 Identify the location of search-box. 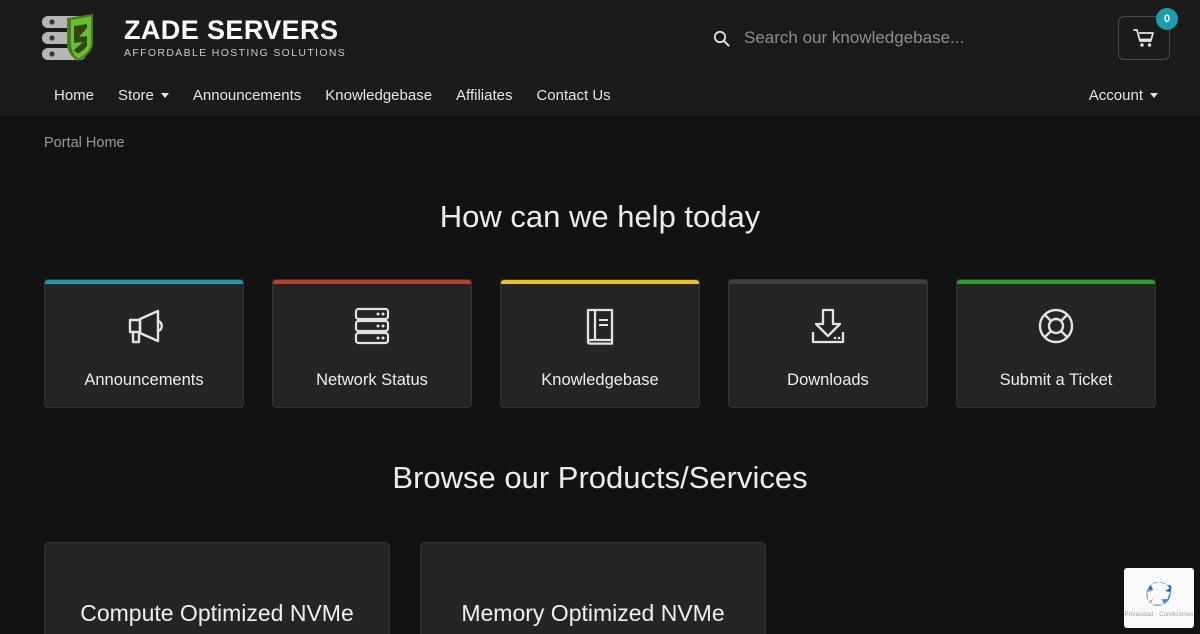
(878, 38).